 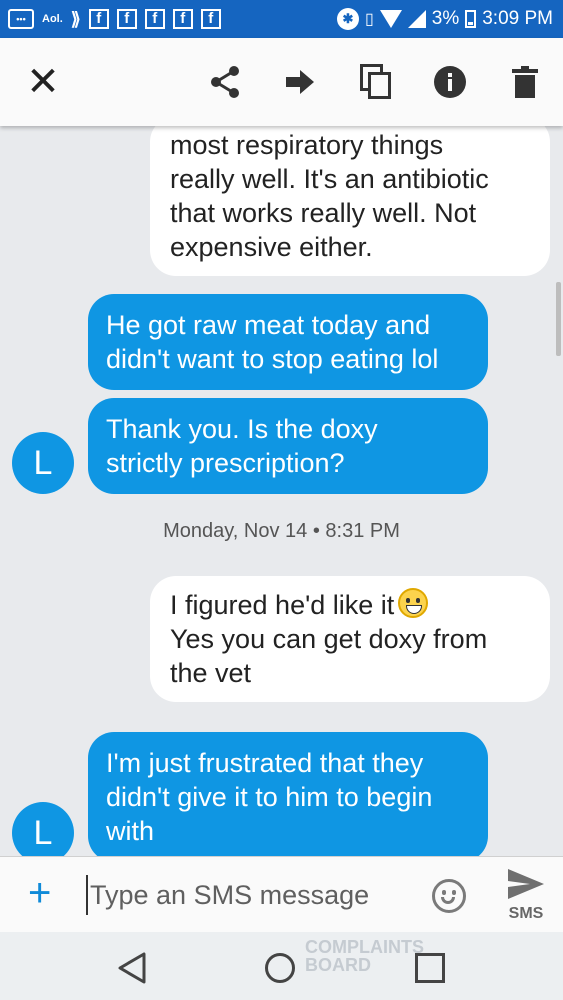 What do you see at coordinates (130, 831) in the screenshot?
I see `message-text: with` at bounding box center [130, 831].